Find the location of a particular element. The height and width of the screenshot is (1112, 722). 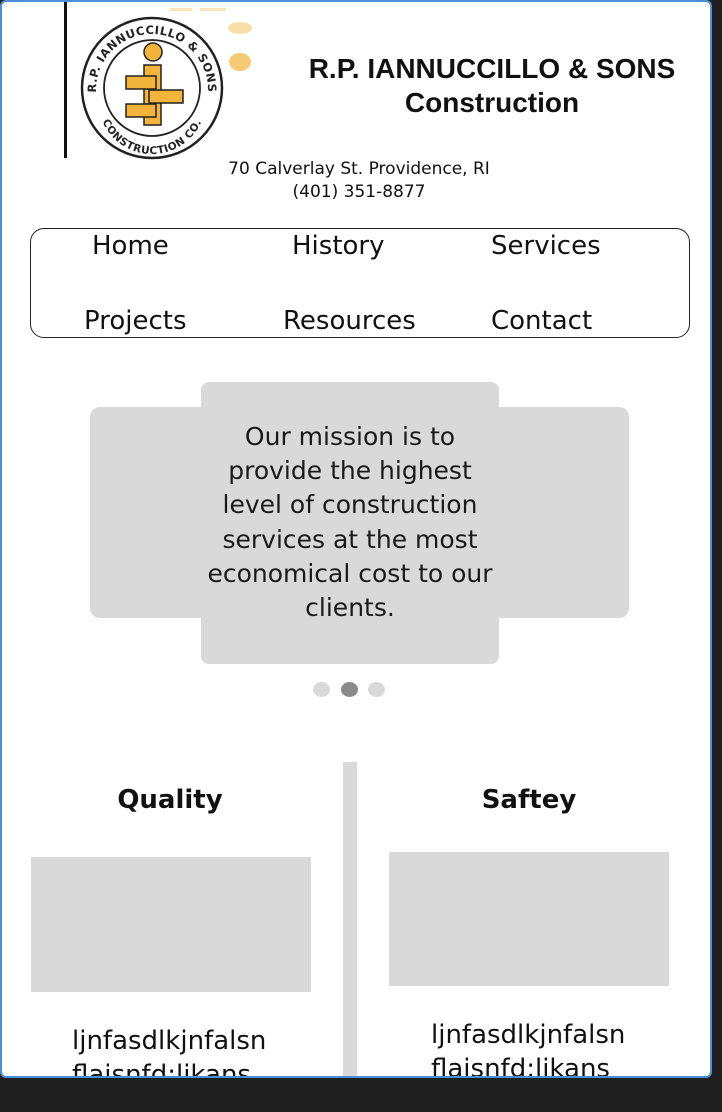

quality-image-placeholder is located at coordinates (171, 924).